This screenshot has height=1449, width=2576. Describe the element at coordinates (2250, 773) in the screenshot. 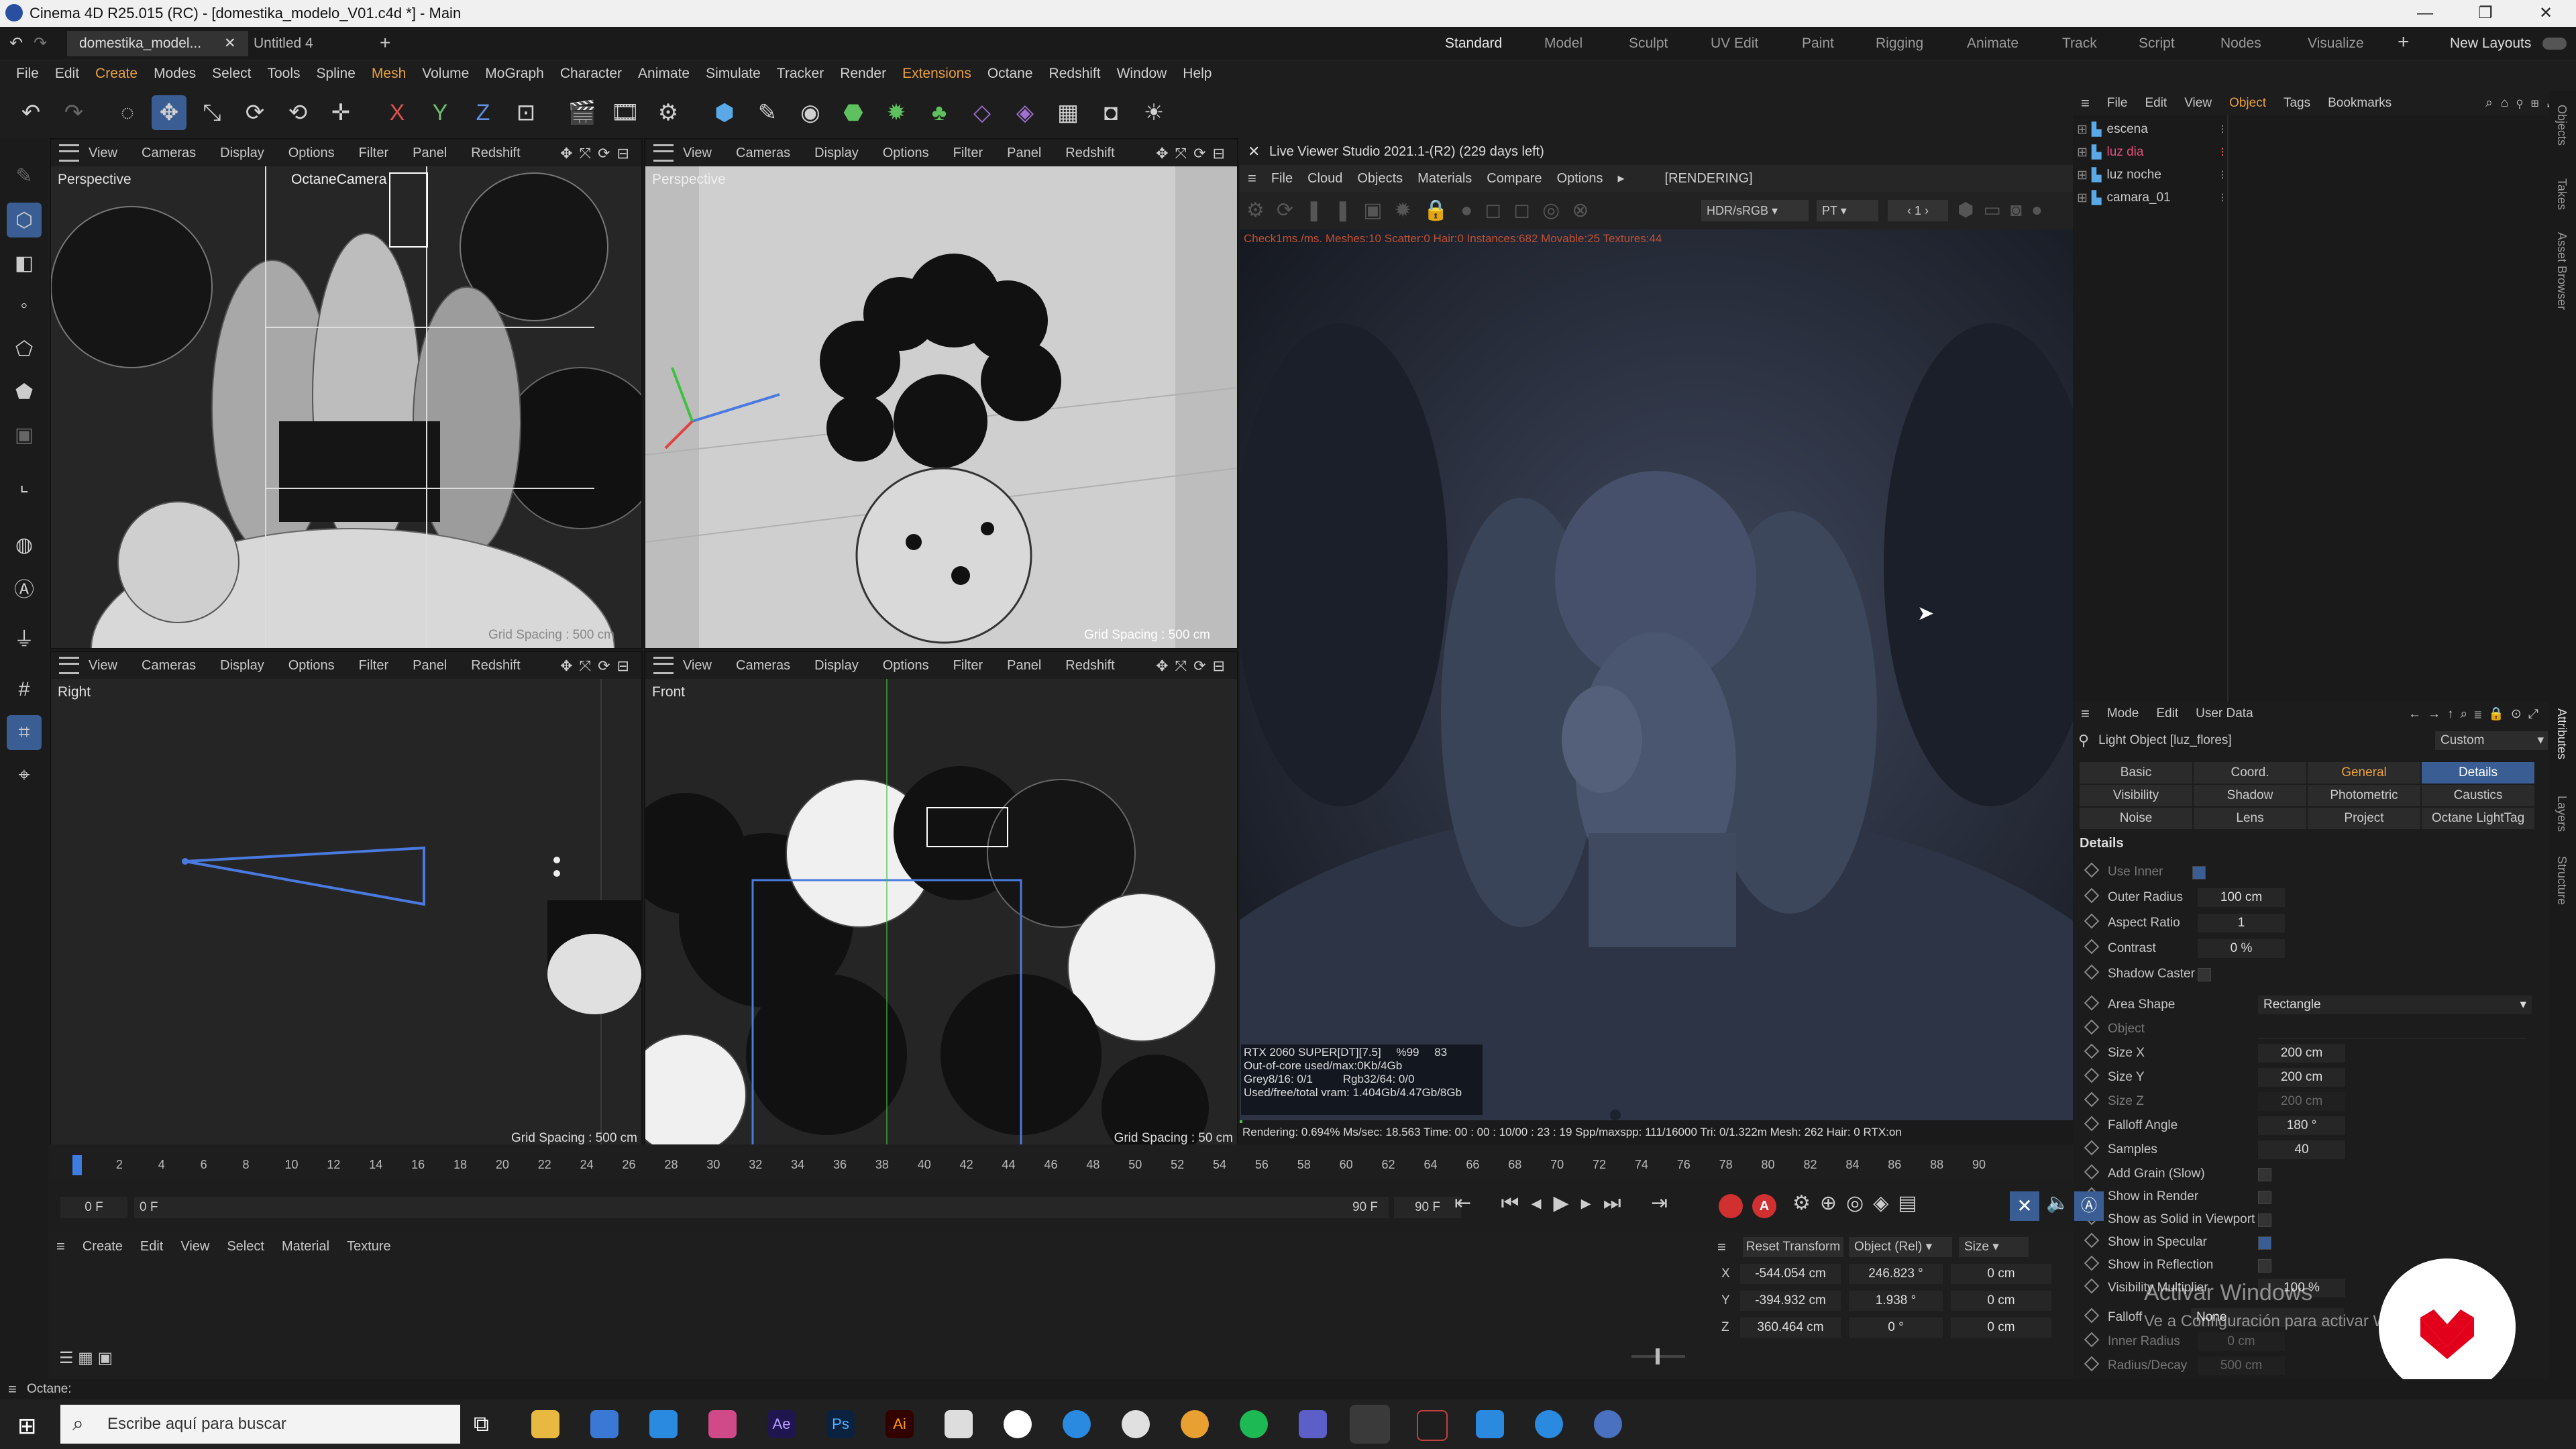

I see `attr-tab-coord: Coord.` at that location.